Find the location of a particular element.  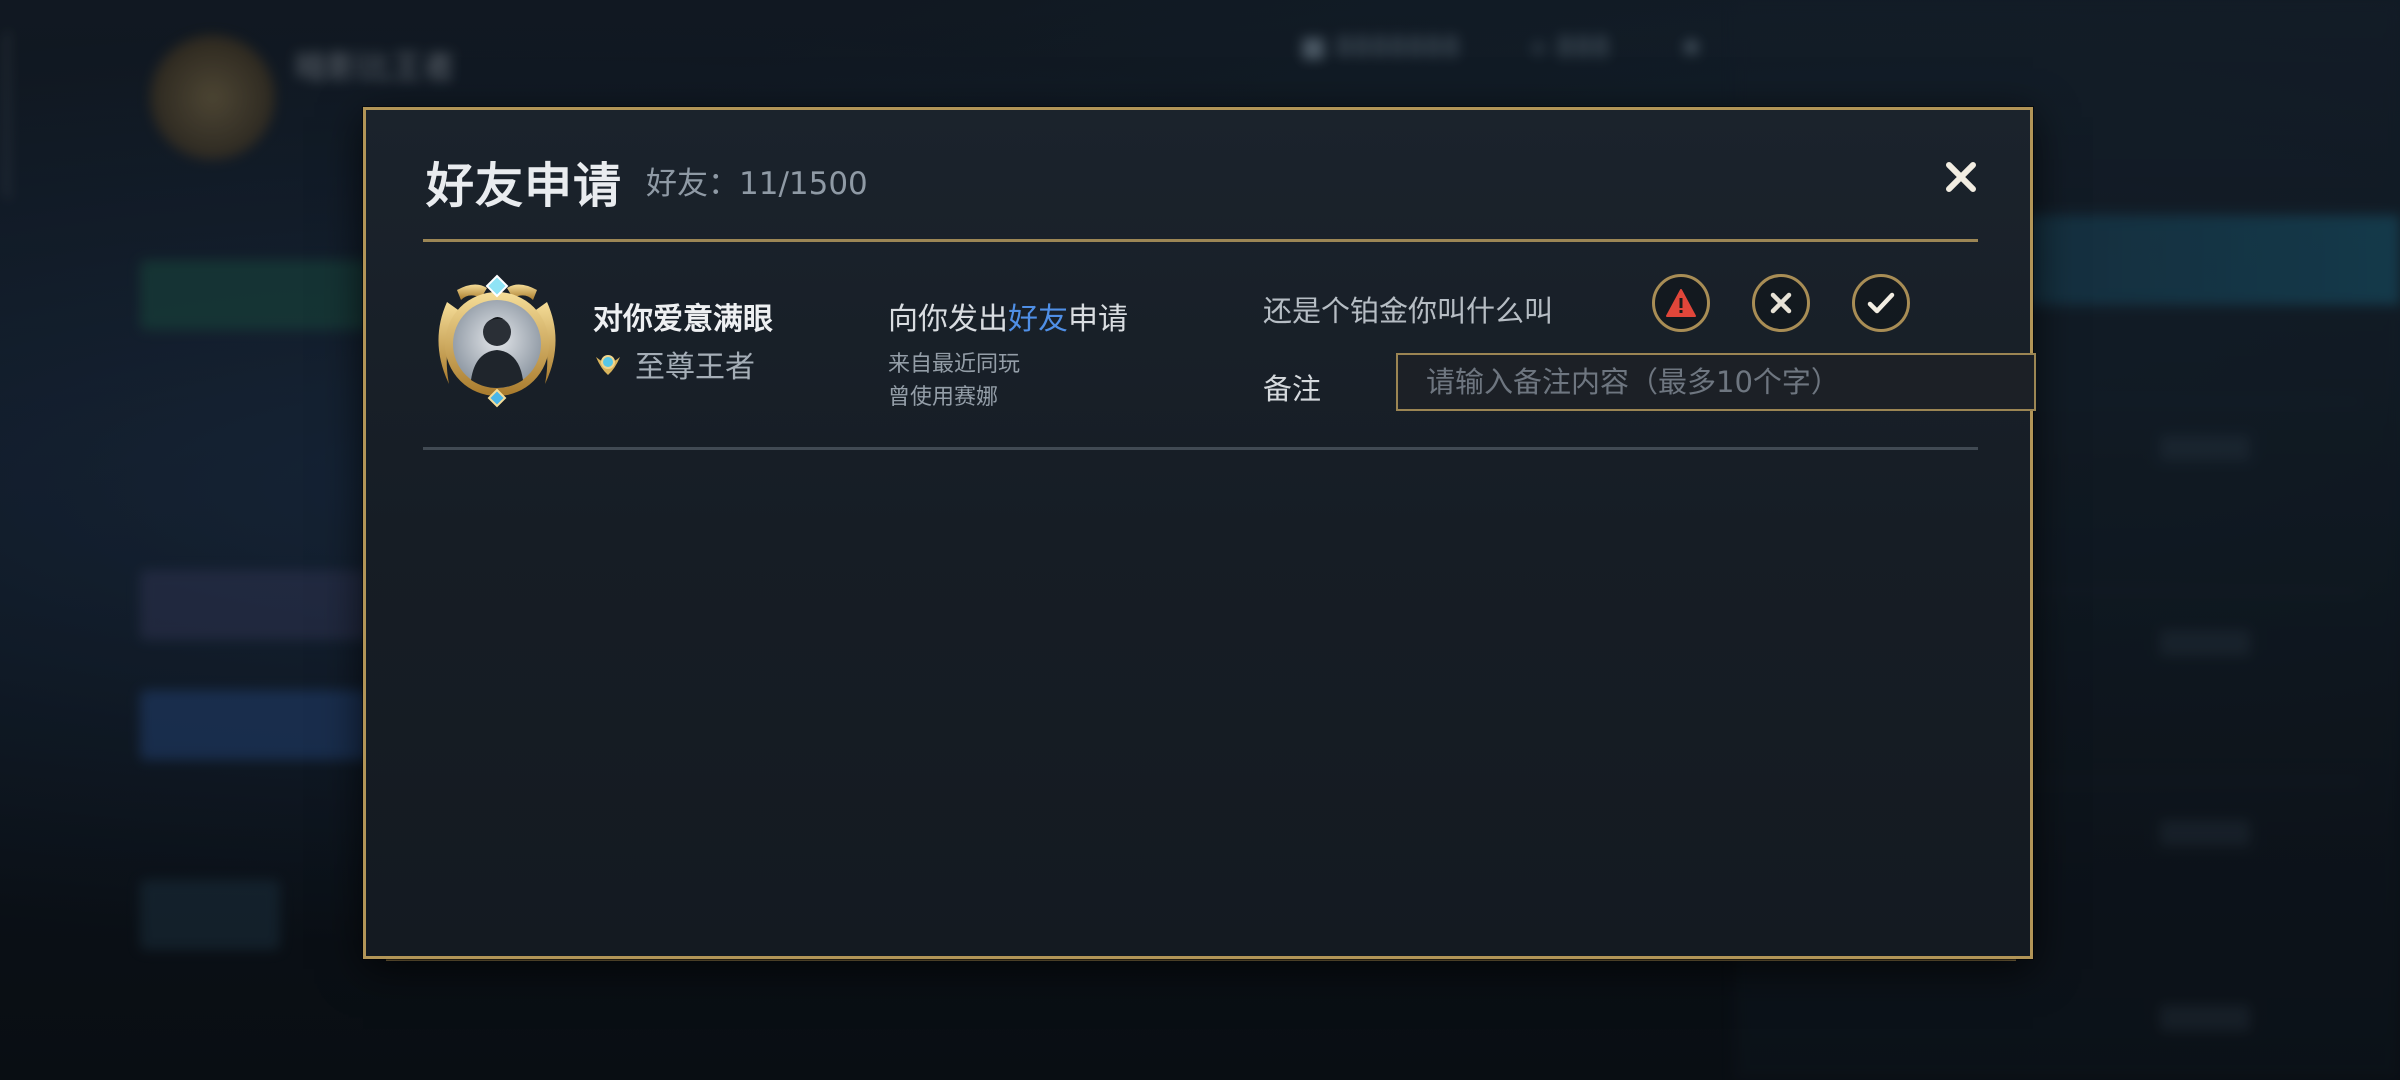

friend-count: 好友：11/1500 is located at coordinates (757, 184).